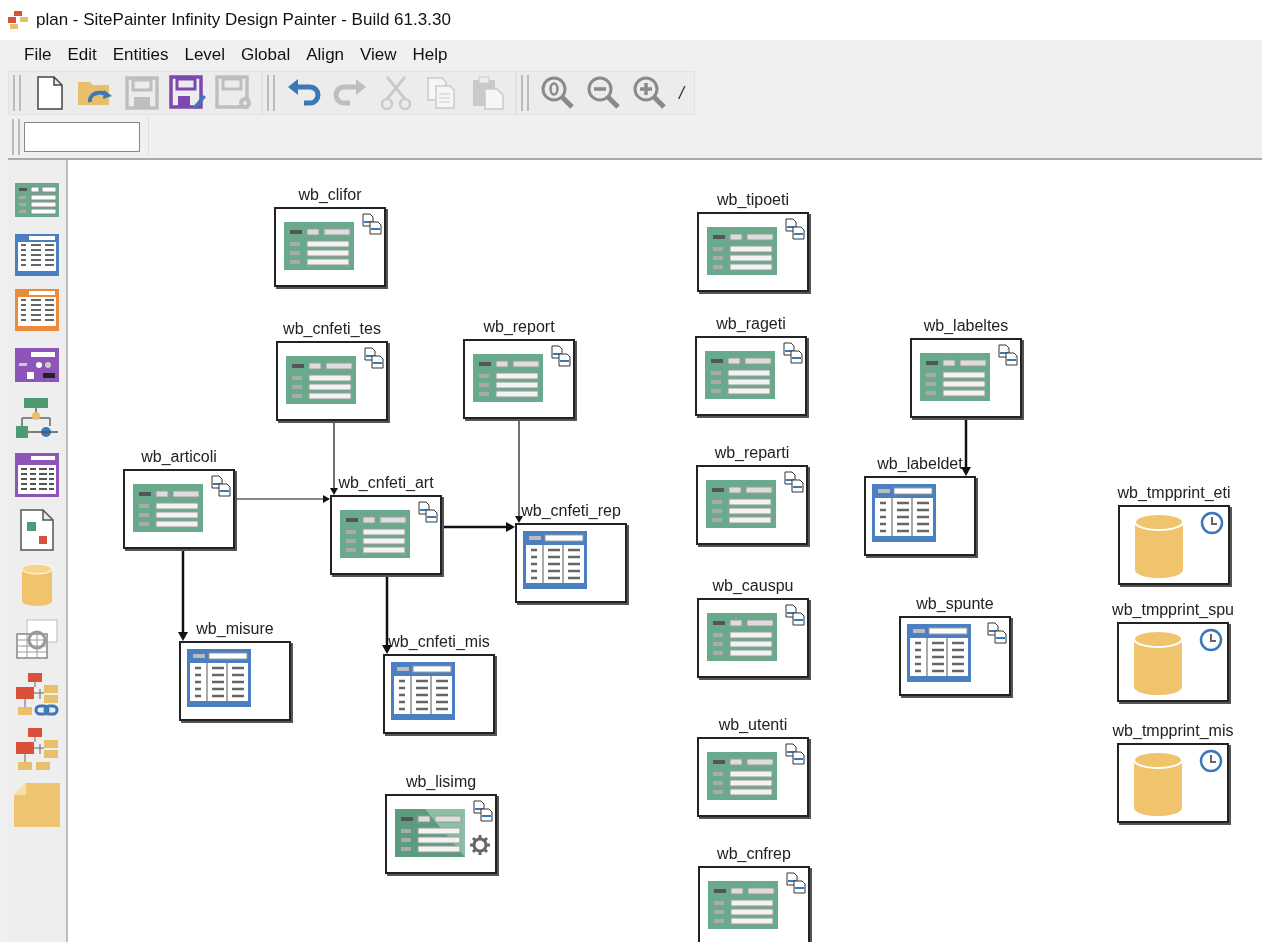 The height and width of the screenshot is (942, 1262). I want to click on entity-name: wb_utenti, so click(753, 725).